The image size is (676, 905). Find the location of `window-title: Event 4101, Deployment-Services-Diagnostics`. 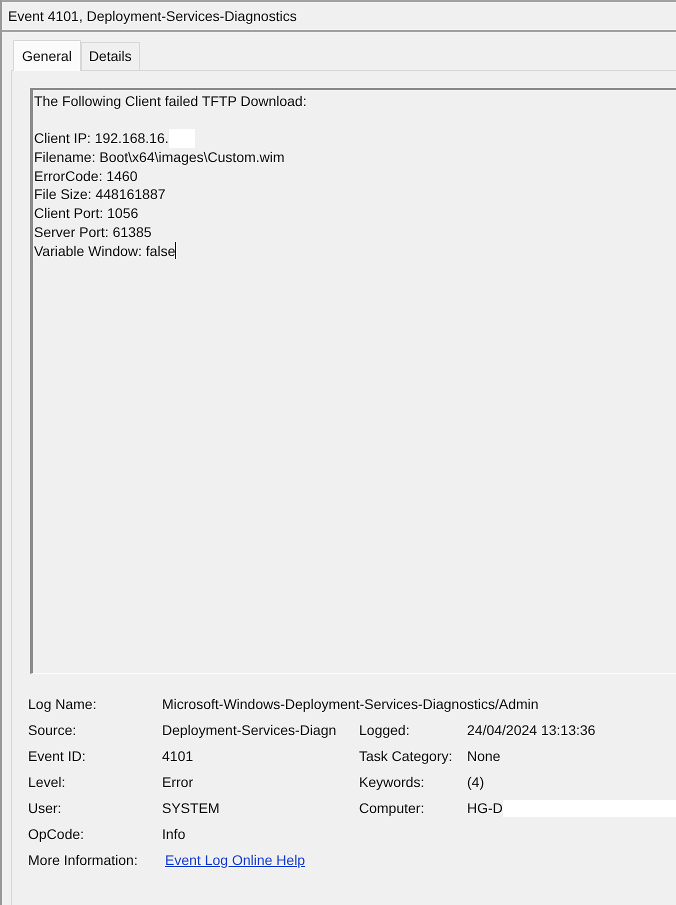

window-title: Event 4101, Deployment-Services-Diagnostics is located at coordinates (152, 16).